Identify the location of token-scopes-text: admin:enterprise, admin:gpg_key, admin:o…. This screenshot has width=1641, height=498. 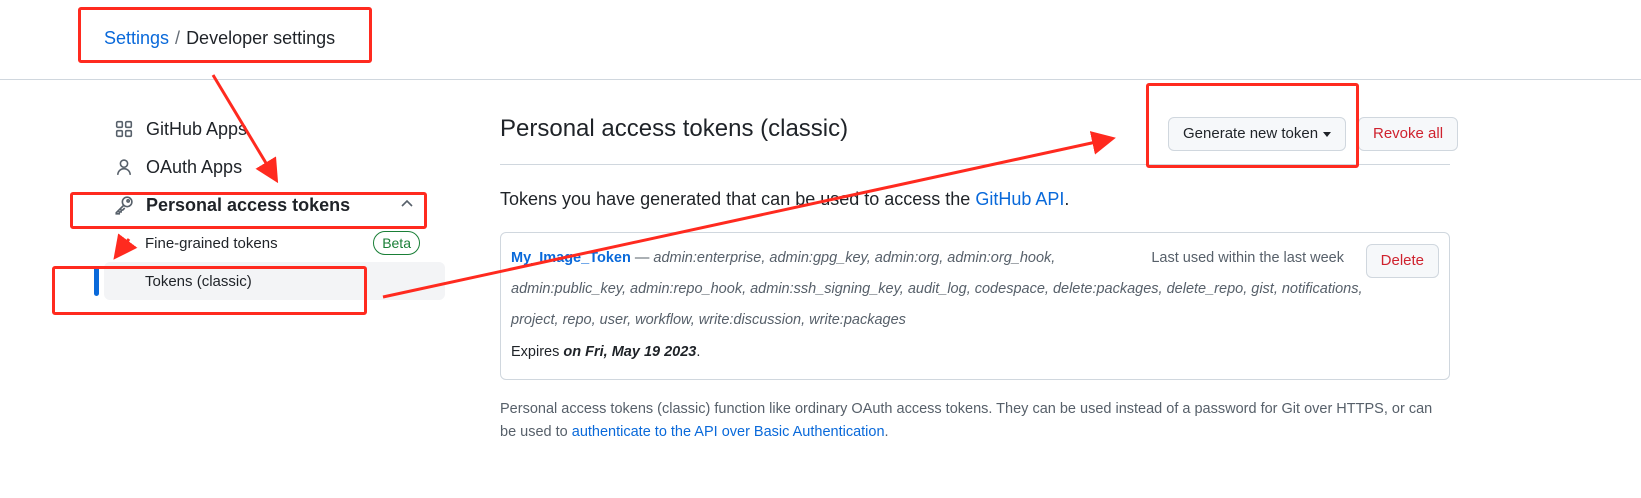
(854, 258).